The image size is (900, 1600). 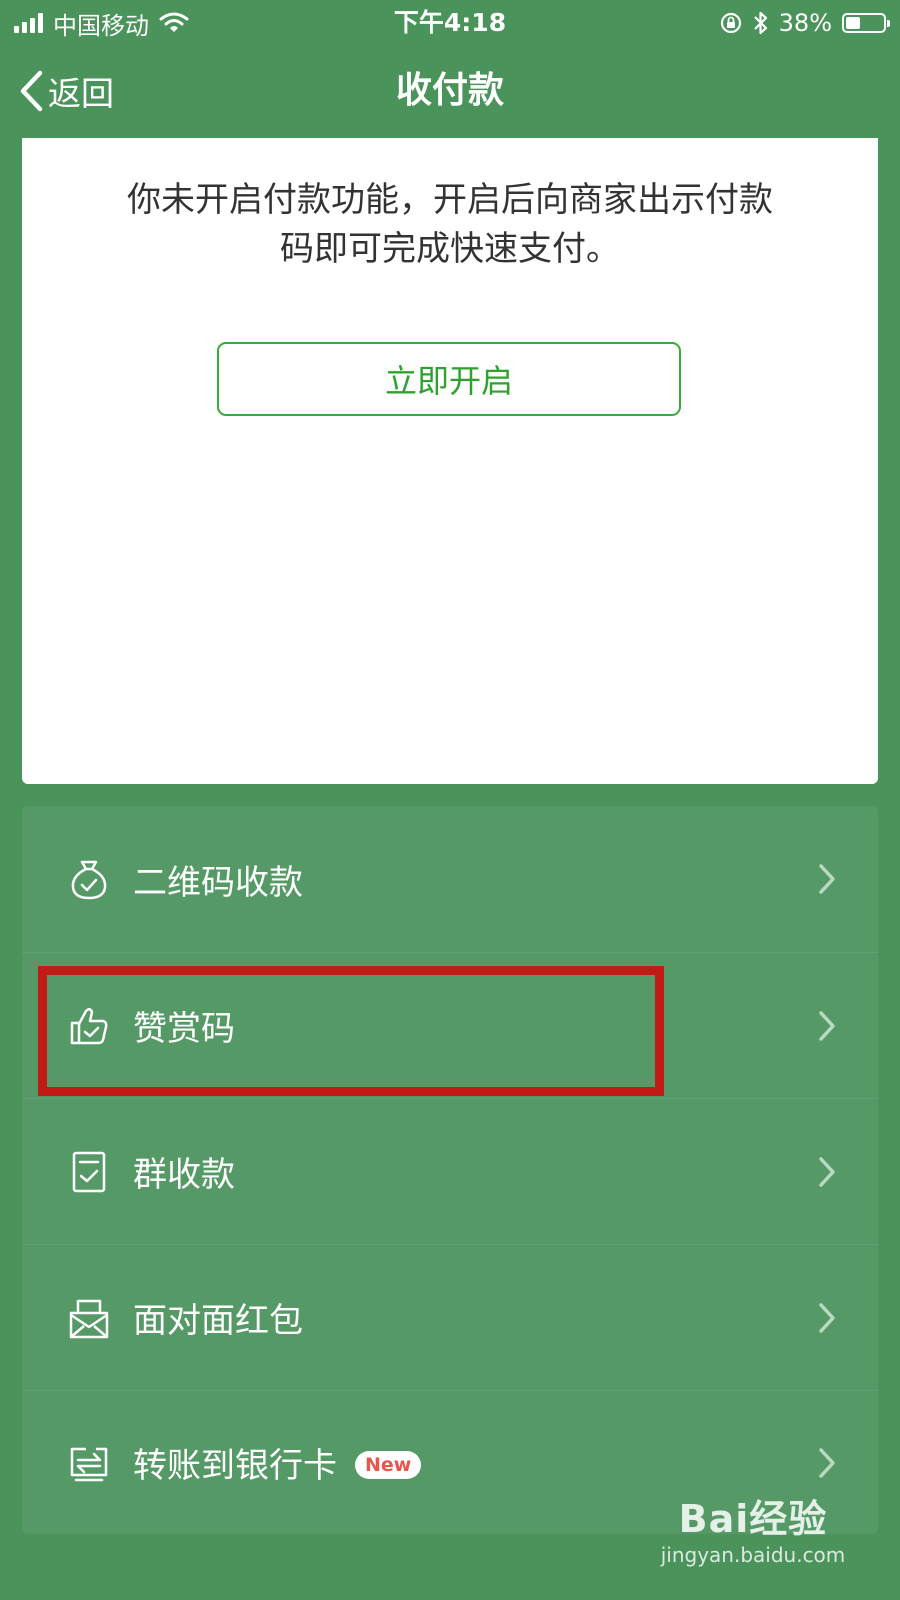 What do you see at coordinates (184, 1175) in the screenshot?
I see `menu-item-label: 群收款` at bounding box center [184, 1175].